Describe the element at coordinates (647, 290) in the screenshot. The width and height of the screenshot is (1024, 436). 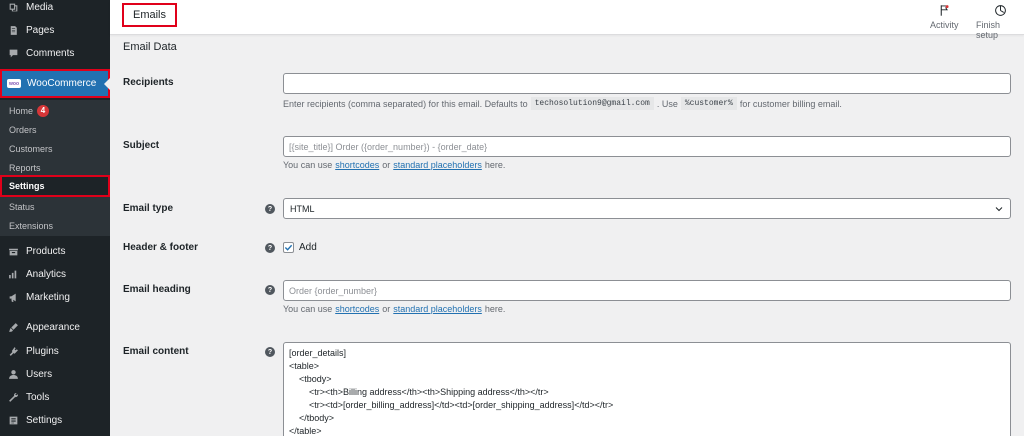
I see `email-heading-input: Order {order_number}` at that location.